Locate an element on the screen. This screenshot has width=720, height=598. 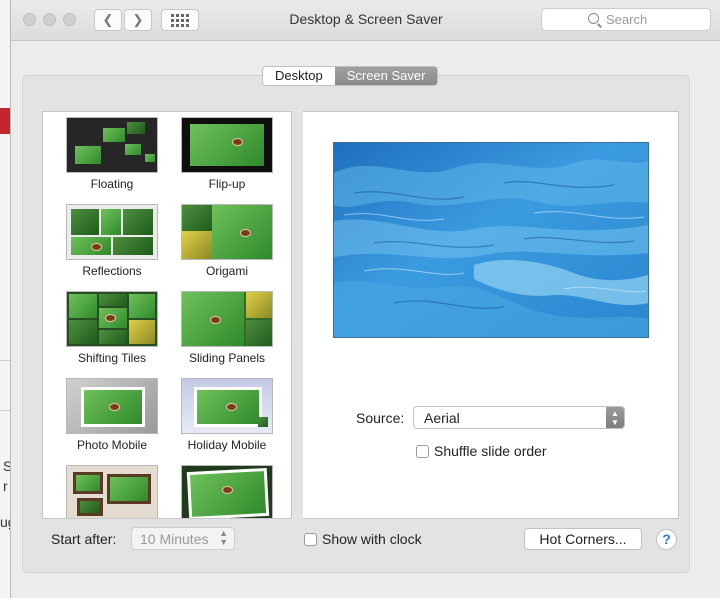
screen-saver-item-reflections: Reflections is located at coordinates (112, 241).